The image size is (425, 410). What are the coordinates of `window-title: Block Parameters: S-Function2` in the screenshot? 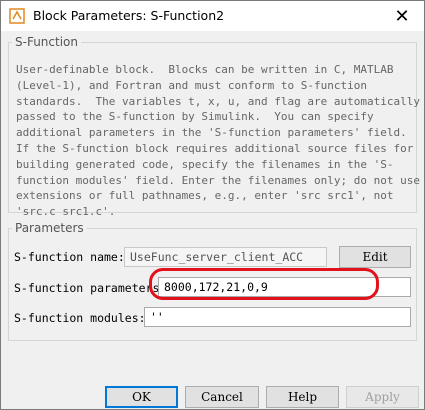 It's located at (129, 15).